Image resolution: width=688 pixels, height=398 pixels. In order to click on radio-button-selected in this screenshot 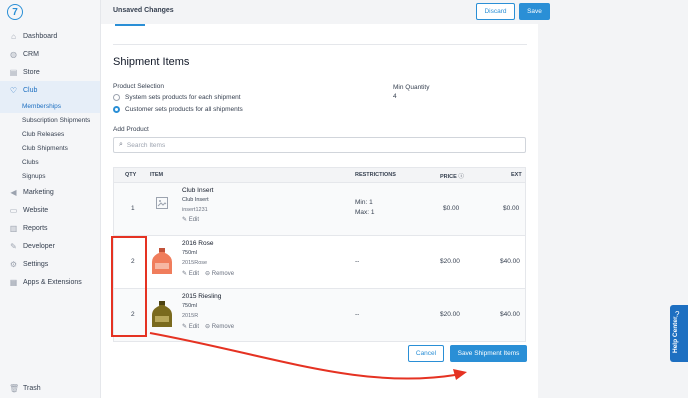, I will do `click(116, 109)`.